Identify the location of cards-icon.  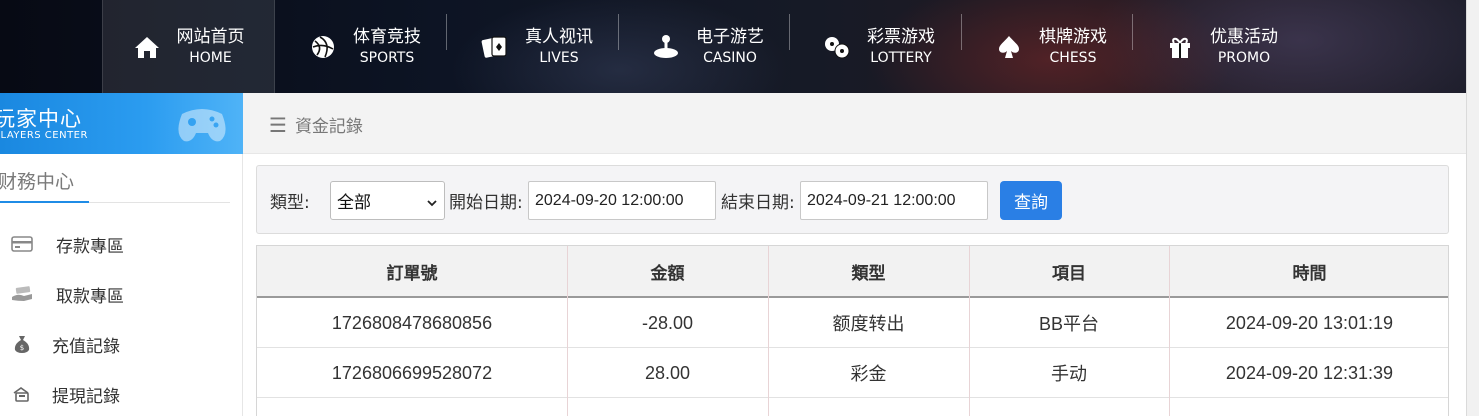
(495, 47).